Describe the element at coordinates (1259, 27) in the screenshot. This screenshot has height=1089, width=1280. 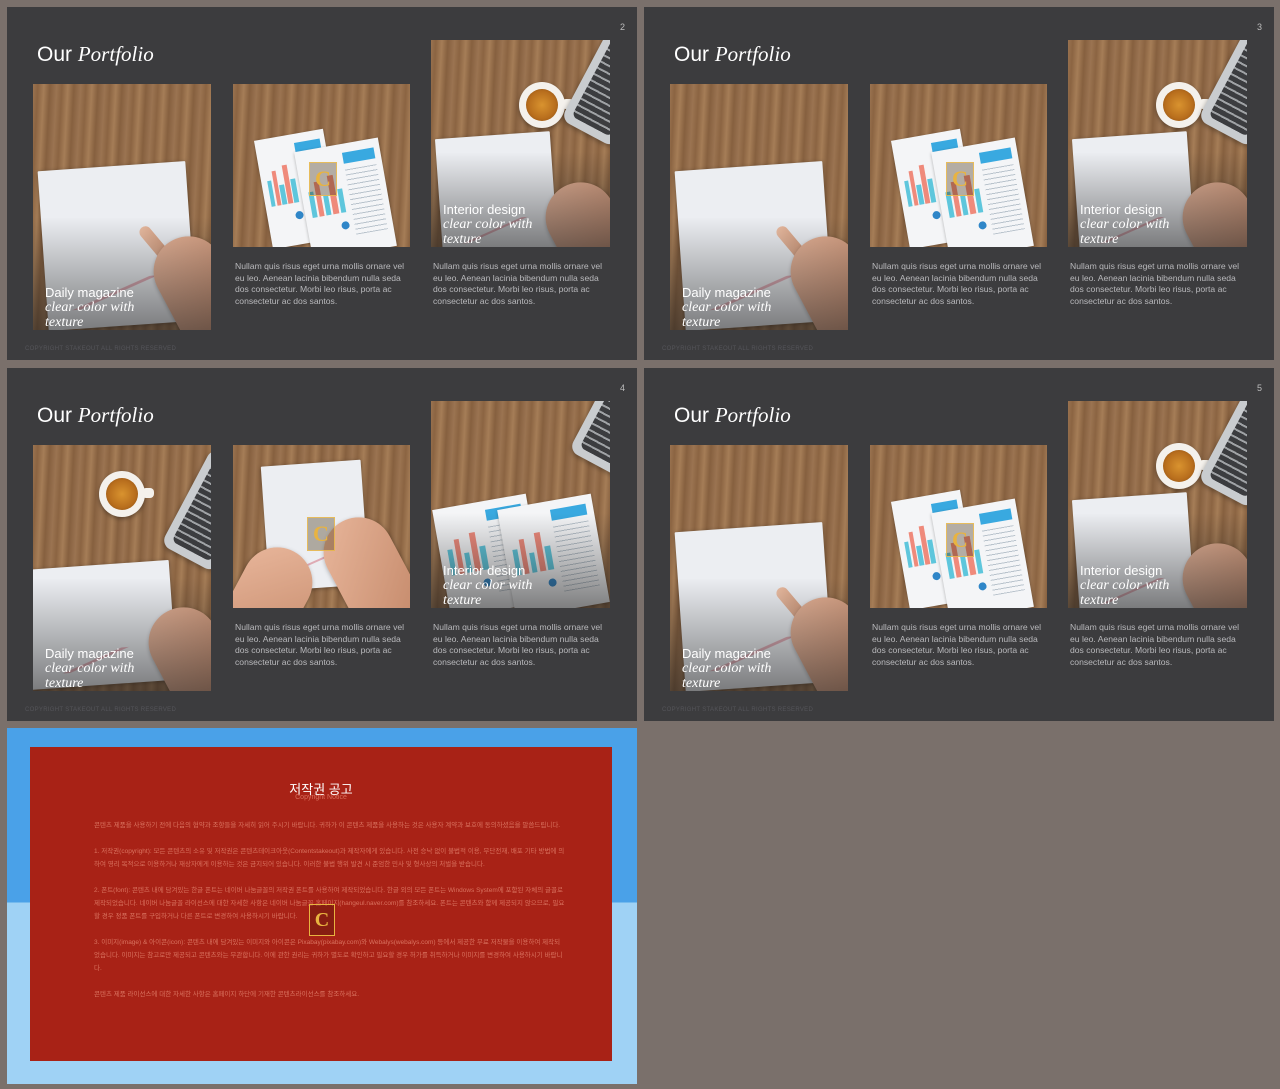
I see `slide-number: 3` at that location.